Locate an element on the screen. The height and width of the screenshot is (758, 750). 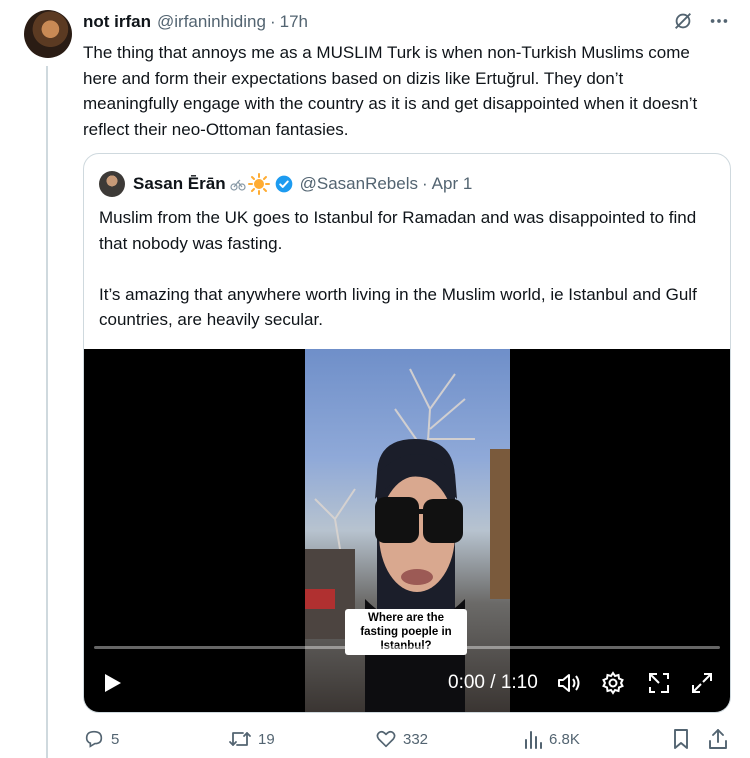
author-name: not irfan is located at coordinates (117, 22).